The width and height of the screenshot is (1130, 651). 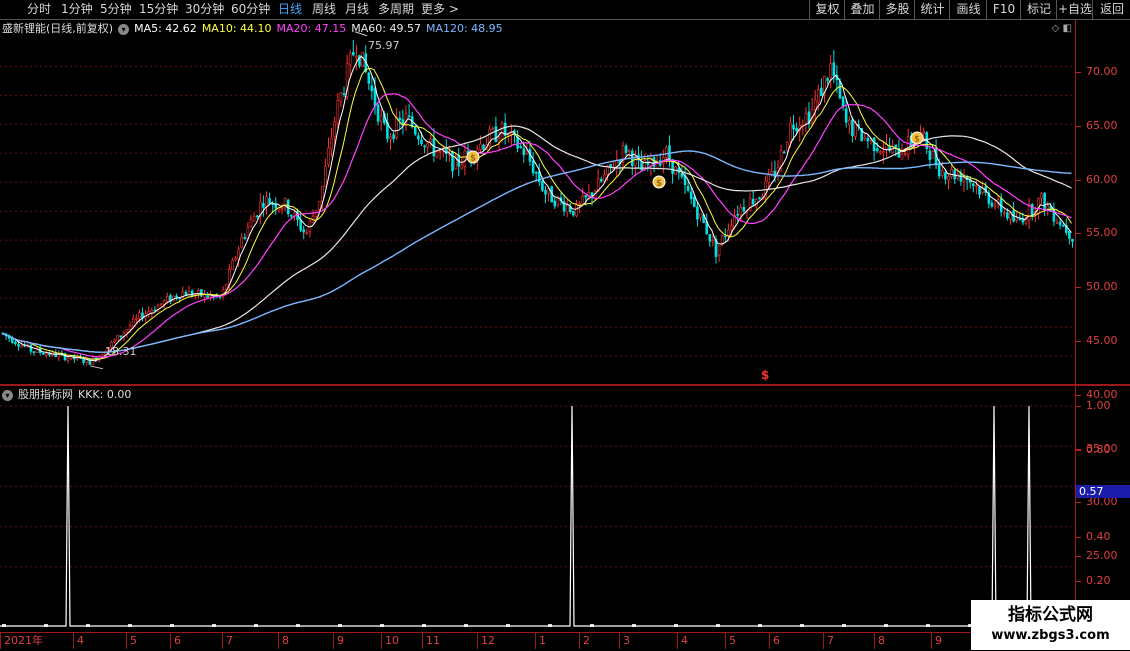 What do you see at coordinates (538, 641) in the screenshot?
I see `date-axis: 2021年 4 5 6 7 8 9 10 11 12 1 2 3 4 5 6 7 8 9` at bounding box center [538, 641].